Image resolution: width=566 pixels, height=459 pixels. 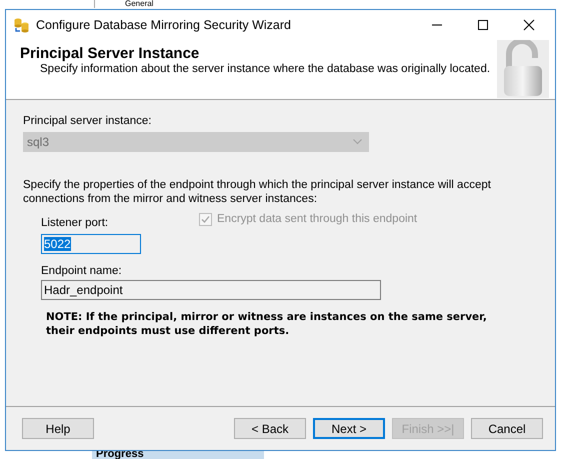 I want to click on maximize-icon, so click(x=483, y=24).